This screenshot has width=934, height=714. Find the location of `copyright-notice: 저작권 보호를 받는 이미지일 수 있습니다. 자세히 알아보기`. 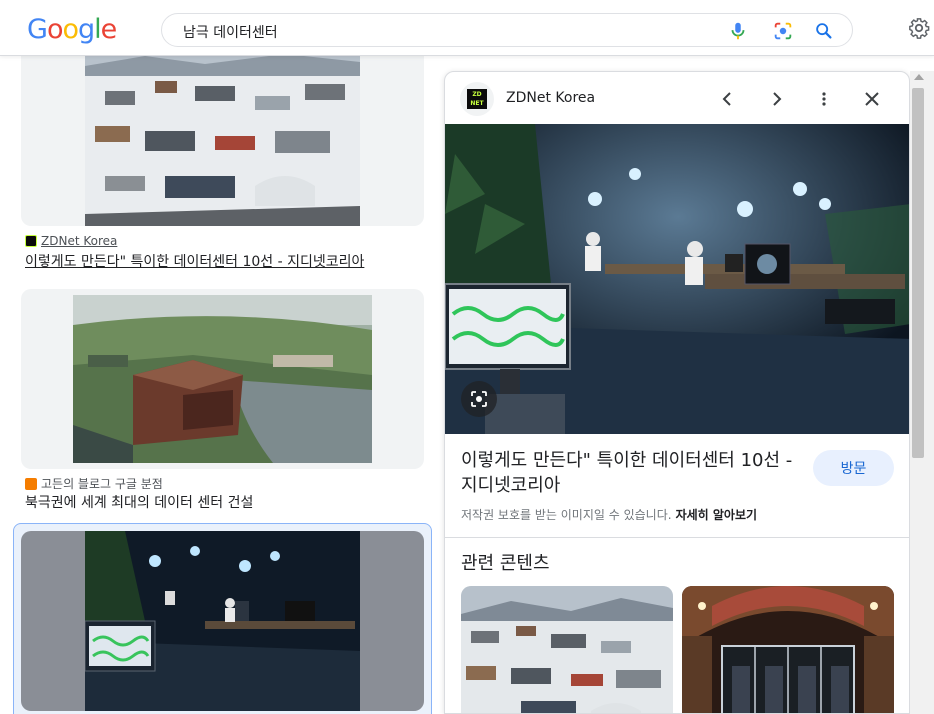

copyright-notice: 저작권 보호를 받는 이미지일 수 있습니다. 자세히 알아보기 is located at coordinates (609, 514).